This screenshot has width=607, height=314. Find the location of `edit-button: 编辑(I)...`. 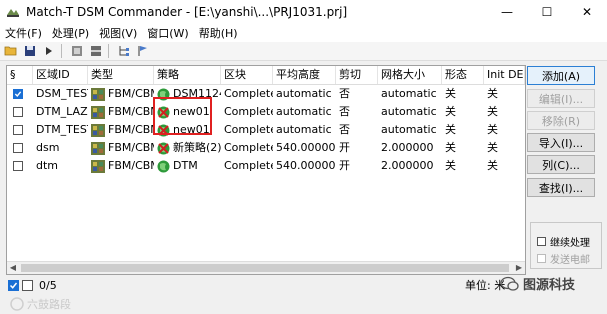

edit-button: 编辑(I)... is located at coordinates (561, 98).